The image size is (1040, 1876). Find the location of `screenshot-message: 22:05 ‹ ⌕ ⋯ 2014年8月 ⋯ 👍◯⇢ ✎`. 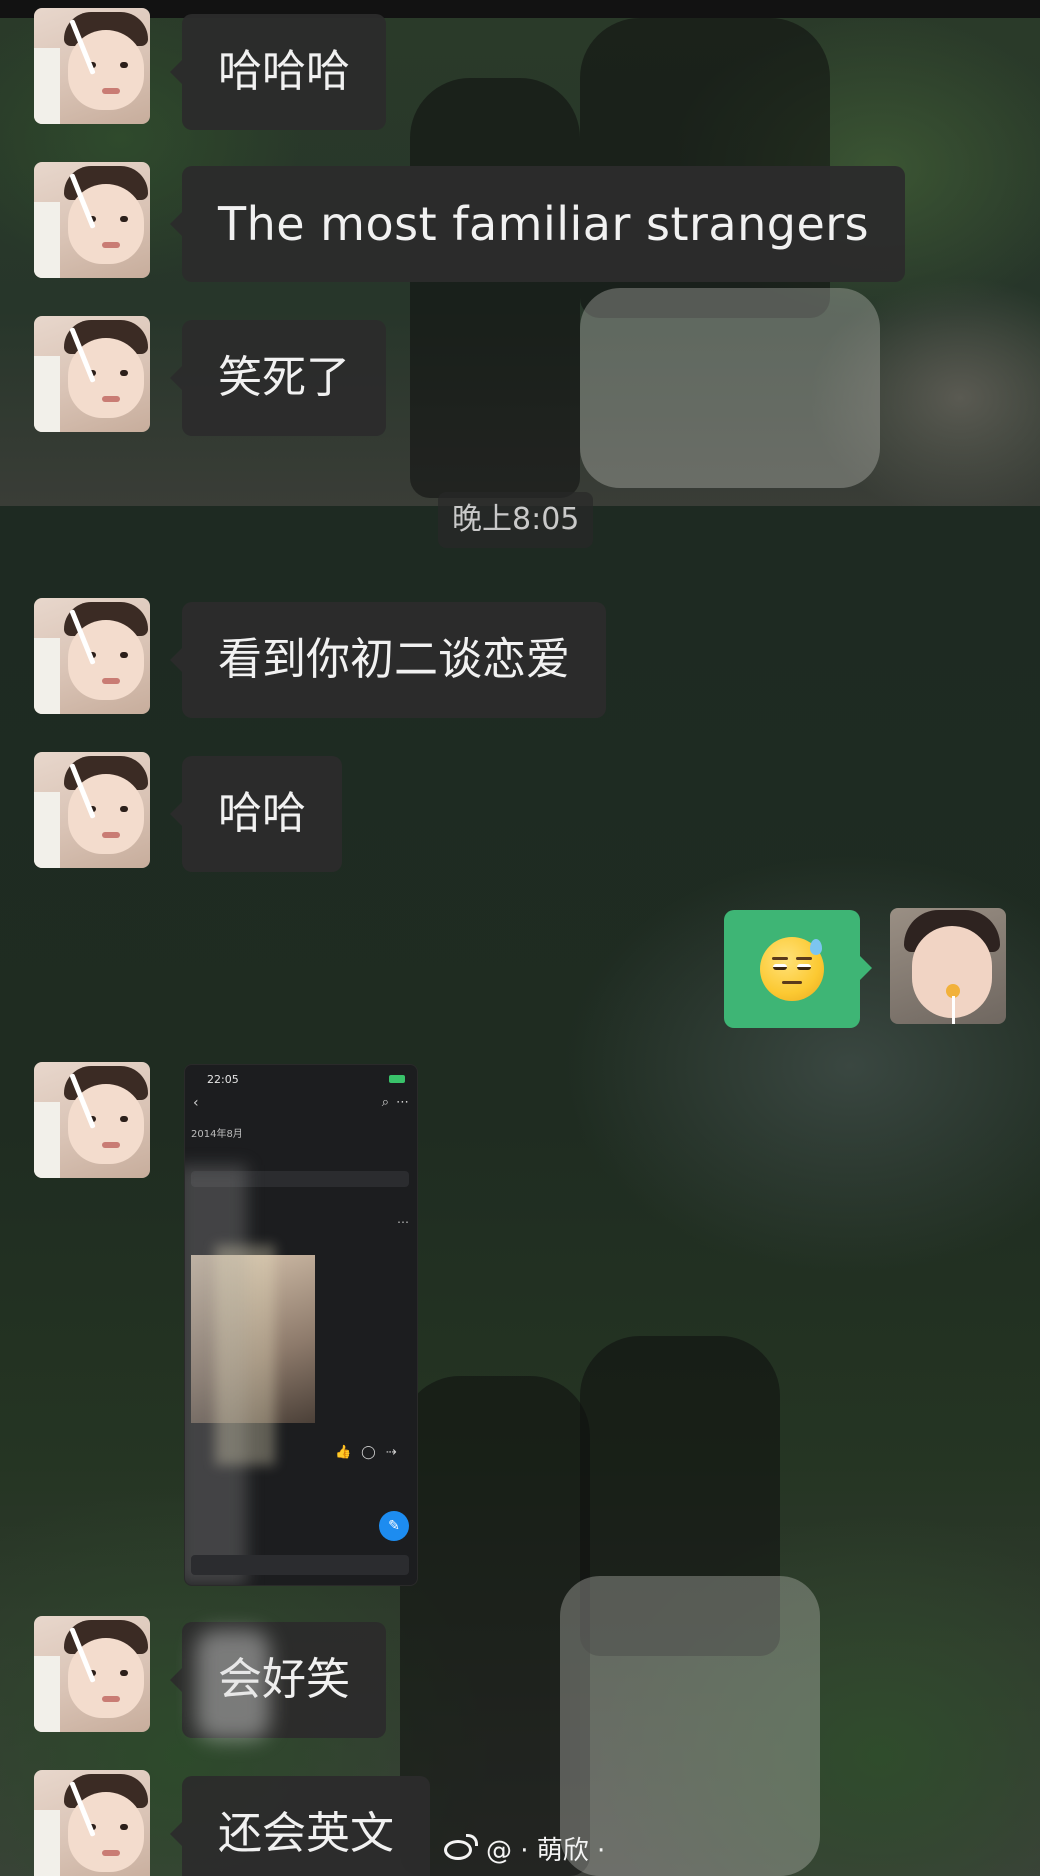

screenshot-message: 22:05 ‹ ⌕ ⋯ 2014年8月 ⋯ 👍◯⇢ ✎ is located at coordinates (301, 1325).